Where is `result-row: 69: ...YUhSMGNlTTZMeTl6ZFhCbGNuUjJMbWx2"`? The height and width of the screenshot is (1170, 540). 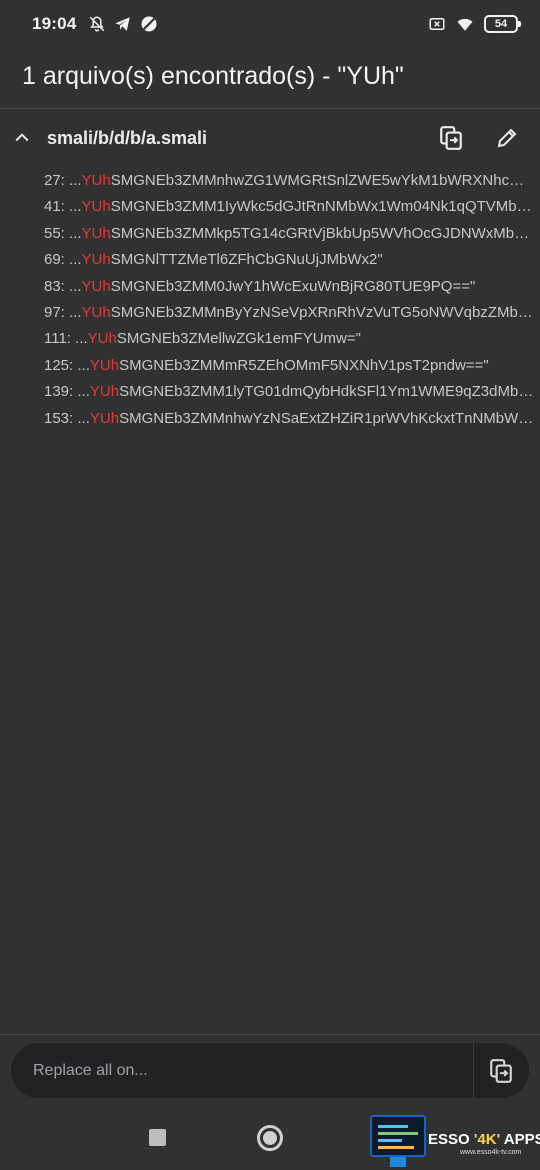 result-row: 69: ...YUhSMGNlTTZMeTl6ZFhCbGNuUjJMbWx2" is located at coordinates (289, 260).